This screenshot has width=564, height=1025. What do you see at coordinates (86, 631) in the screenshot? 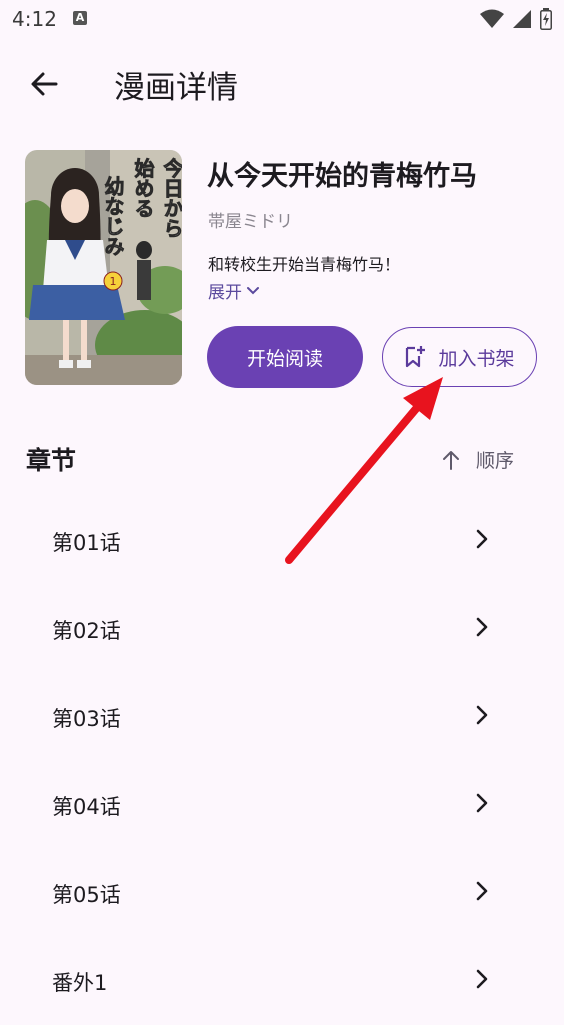
I see `chapter-label: 第02话` at bounding box center [86, 631].